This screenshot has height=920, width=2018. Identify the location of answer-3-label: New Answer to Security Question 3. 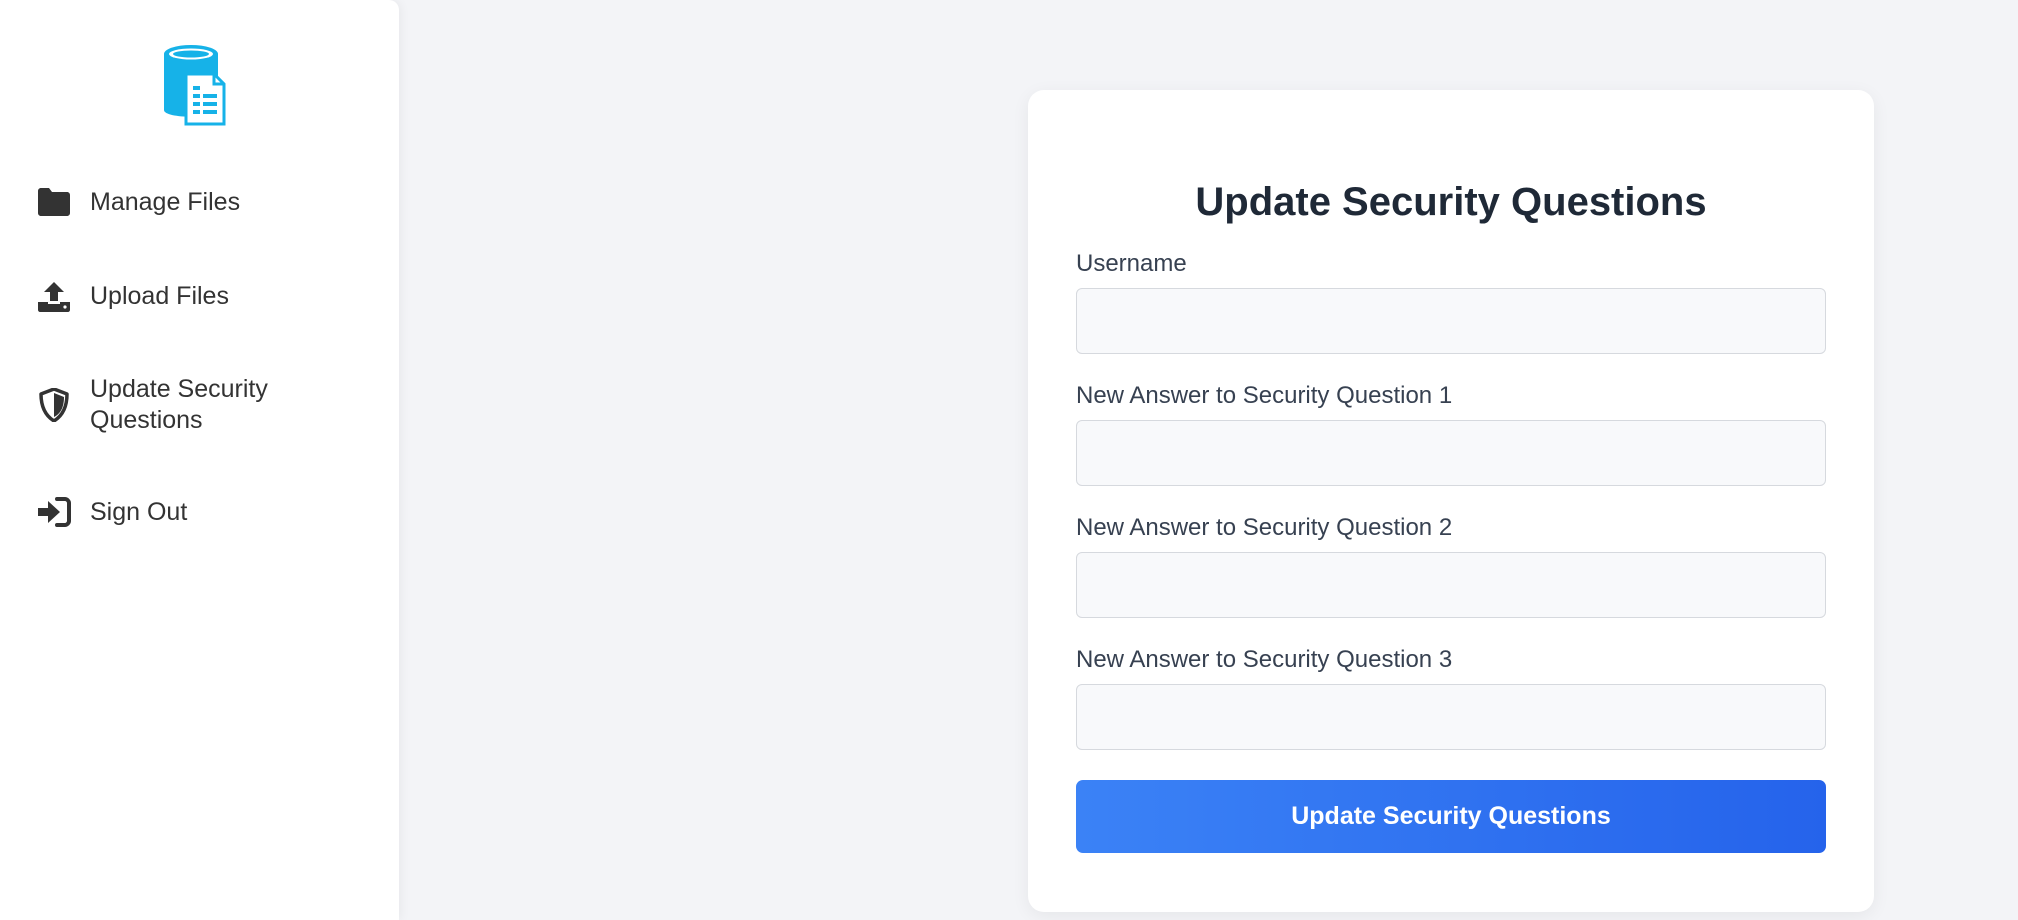
(1264, 659).